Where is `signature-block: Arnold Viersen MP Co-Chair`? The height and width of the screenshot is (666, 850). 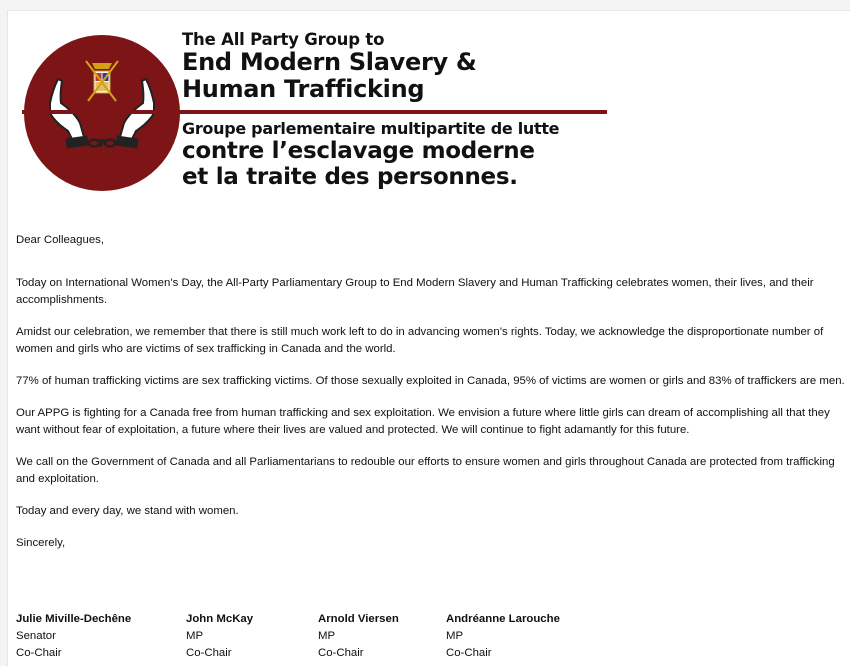
signature-block: Arnold Viersen MP Co-Chair is located at coordinates (358, 636).